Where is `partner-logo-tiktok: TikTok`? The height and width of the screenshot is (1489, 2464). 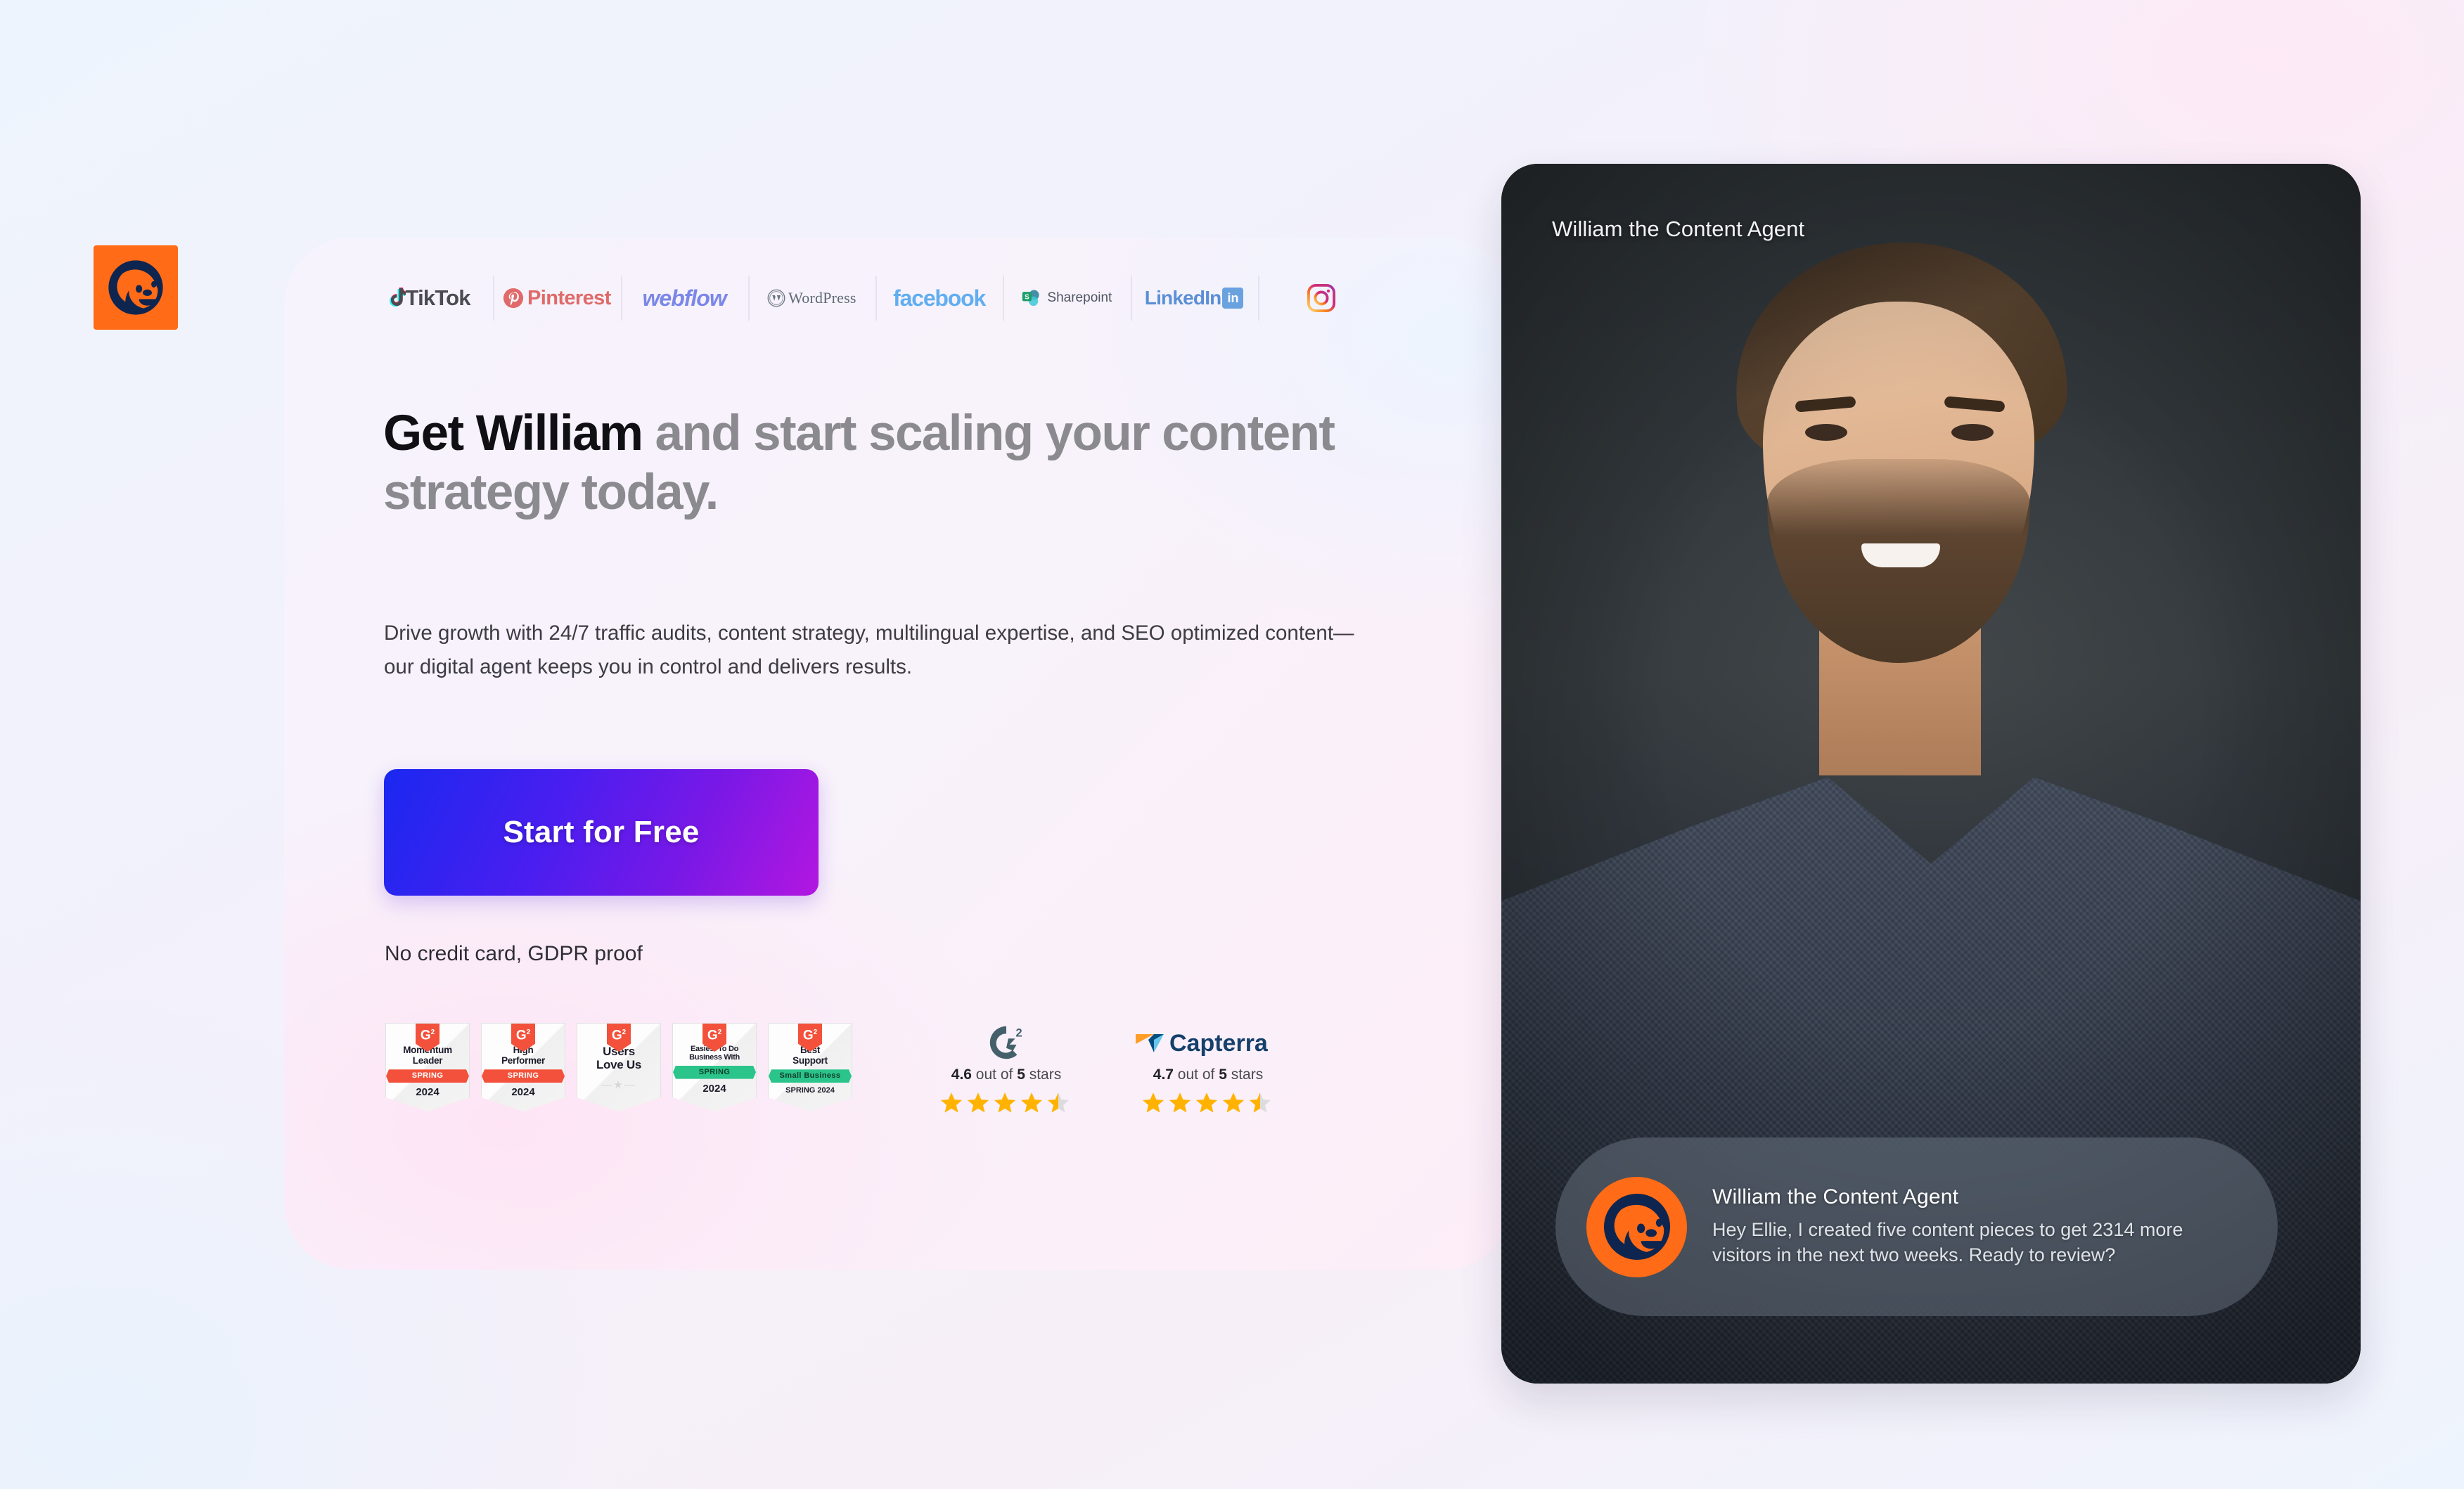
partner-logo-tiktok: TikTok is located at coordinates (429, 298).